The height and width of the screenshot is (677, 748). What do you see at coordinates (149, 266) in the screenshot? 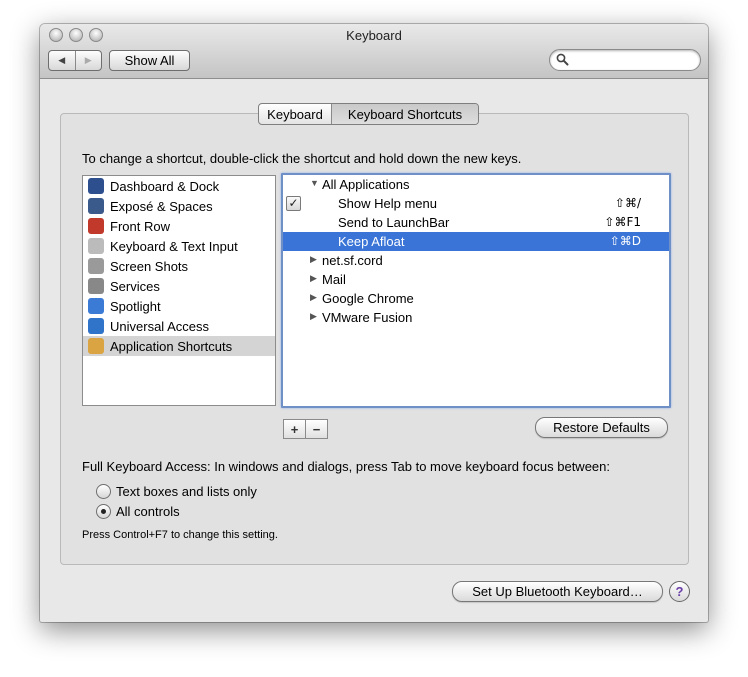
I see `category-label: Screen Shots` at bounding box center [149, 266].